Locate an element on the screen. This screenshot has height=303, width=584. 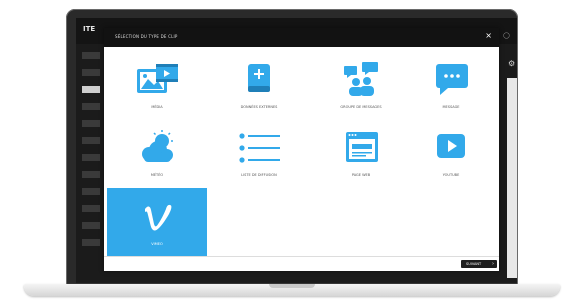
app-logo: ITE is located at coordinates (89, 29).